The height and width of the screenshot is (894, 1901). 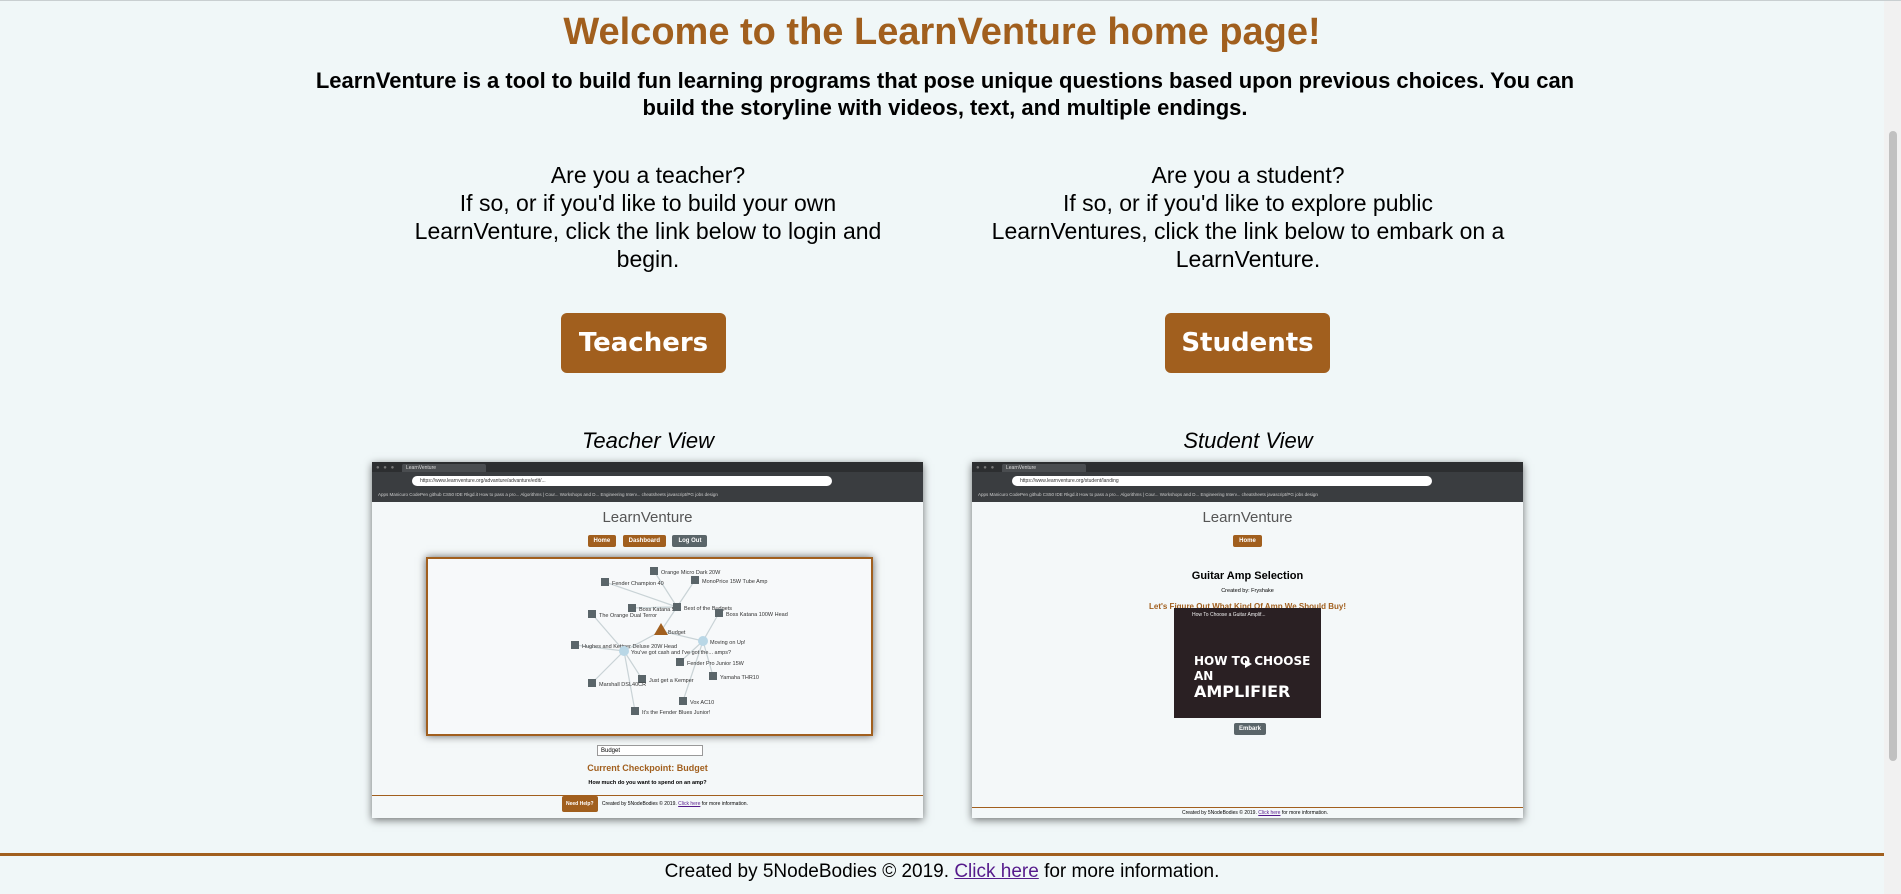 I want to click on page-scrollbar, so click(x=1892, y=447).